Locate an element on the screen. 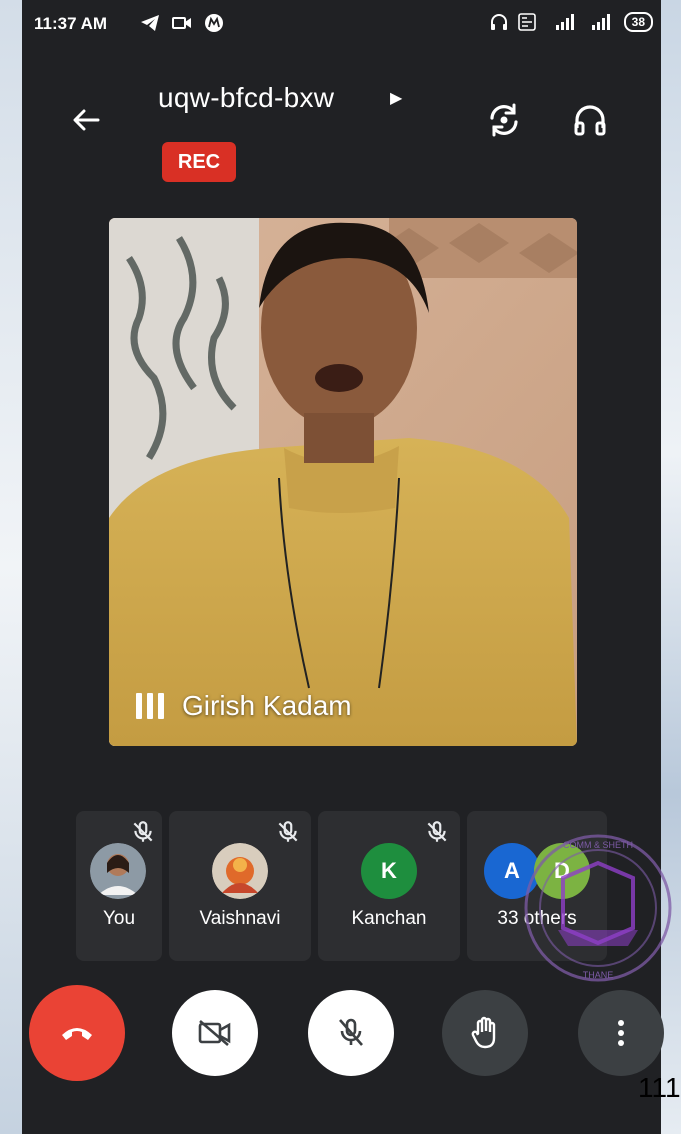  back-arrow-icon is located at coordinates (86, 120).